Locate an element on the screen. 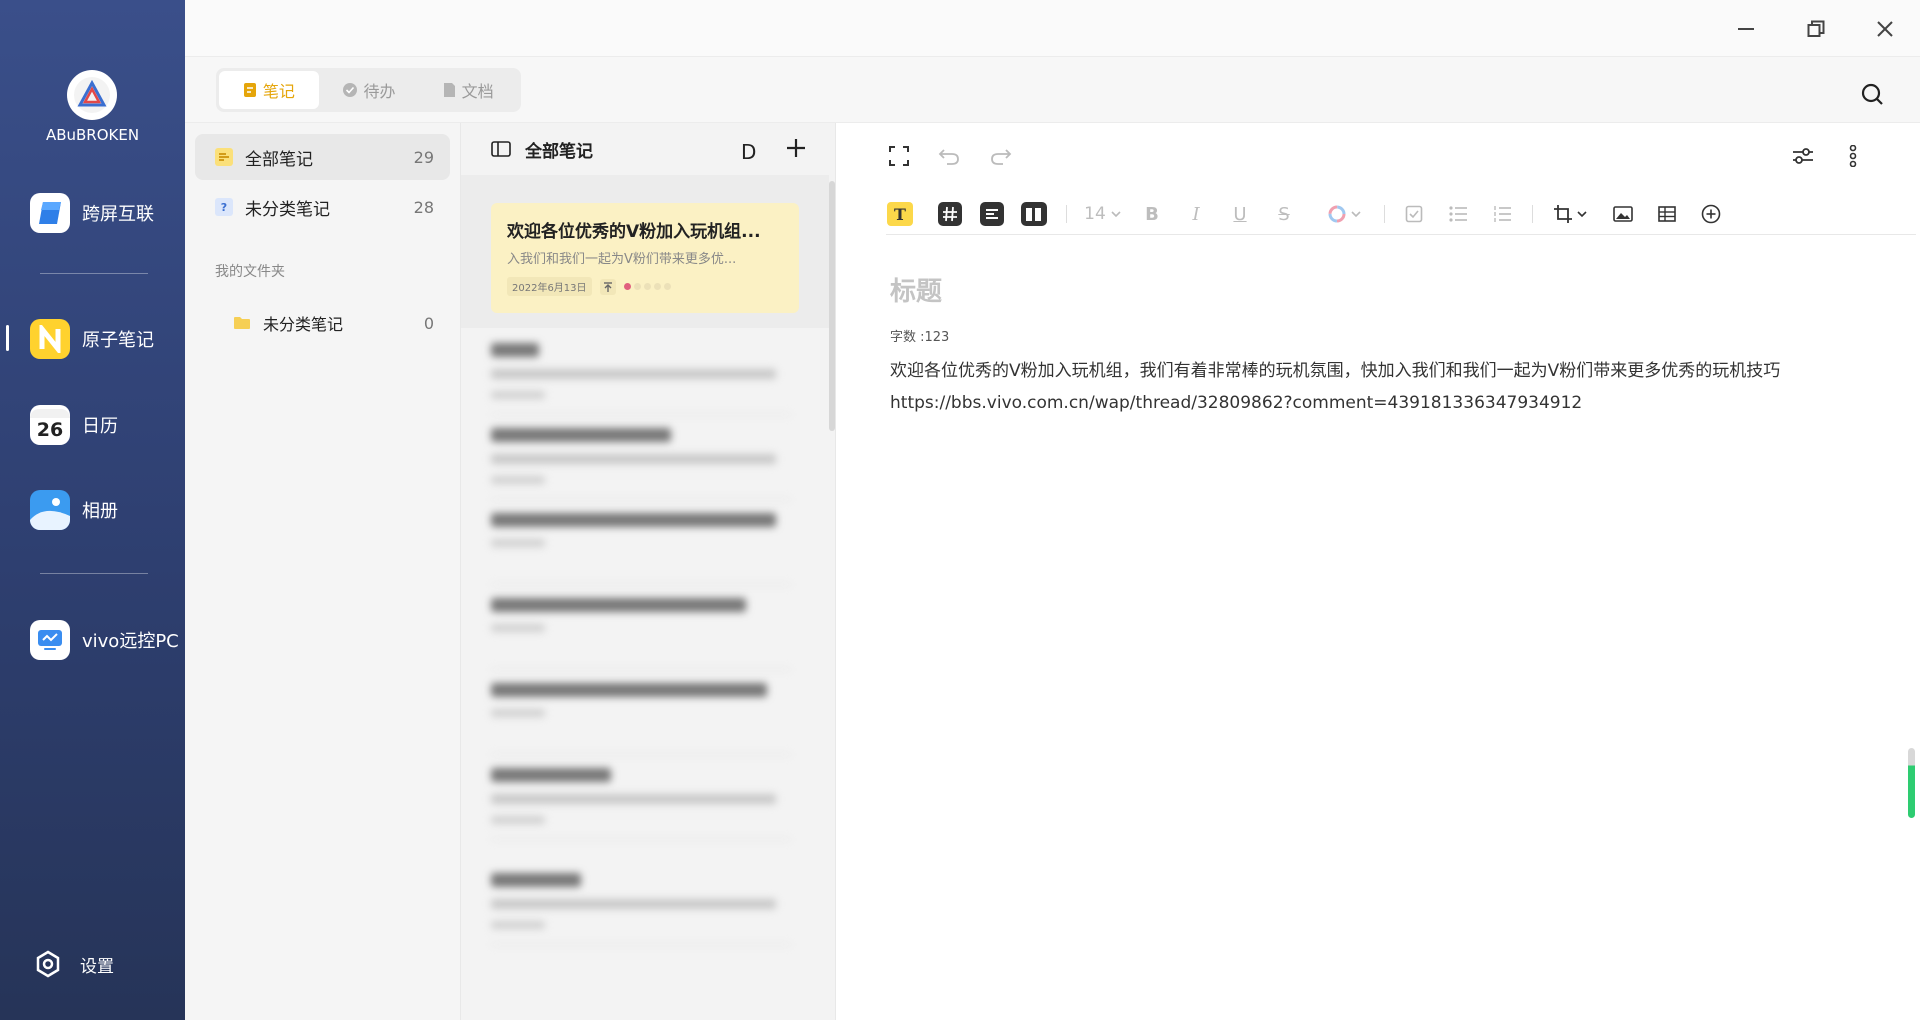  nav-divider is located at coordinates (94, 573).